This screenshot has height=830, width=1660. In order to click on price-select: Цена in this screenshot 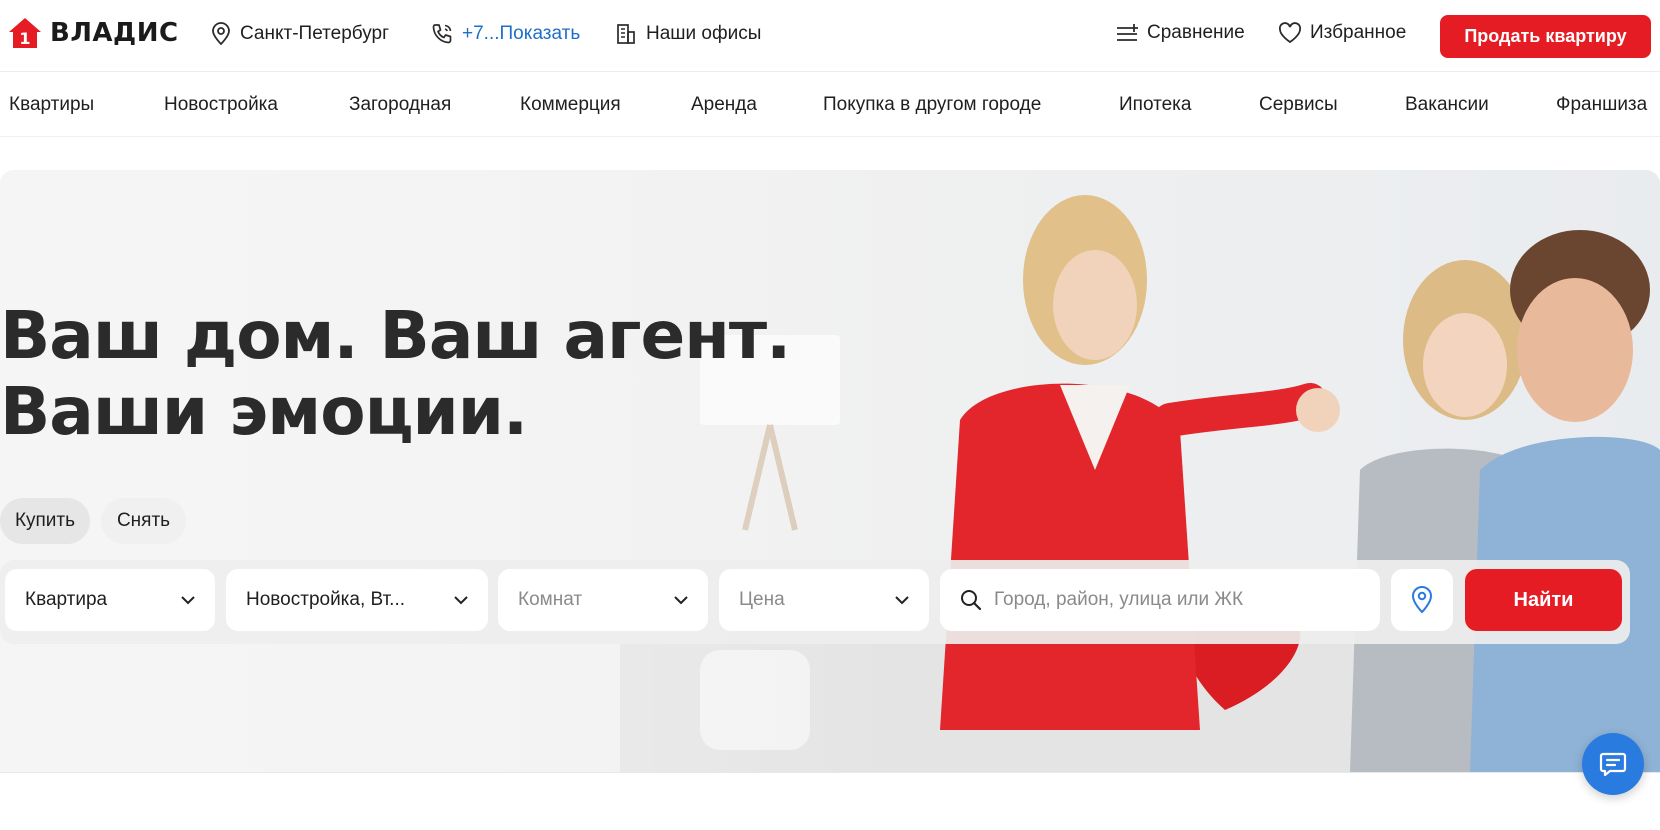, I will do `click(824, 600)`.